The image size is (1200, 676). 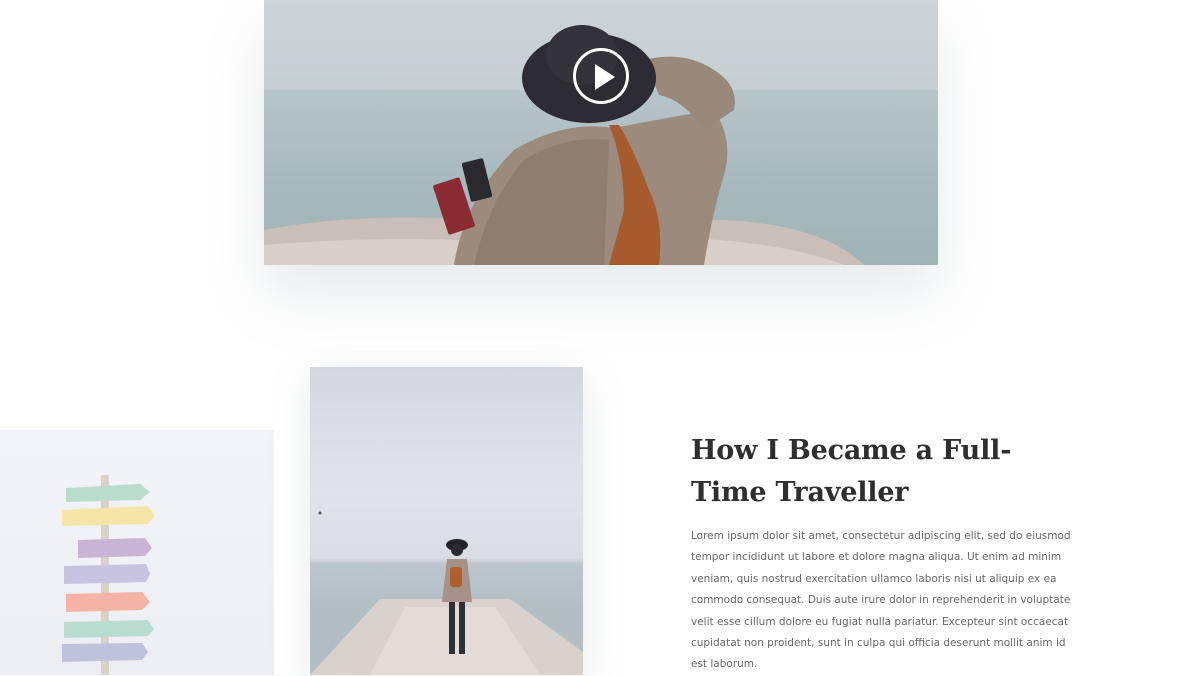 What do you see at coordinates (605, 77) in the screenshot?
I see `play-icon` at bounding box center [605, 77].